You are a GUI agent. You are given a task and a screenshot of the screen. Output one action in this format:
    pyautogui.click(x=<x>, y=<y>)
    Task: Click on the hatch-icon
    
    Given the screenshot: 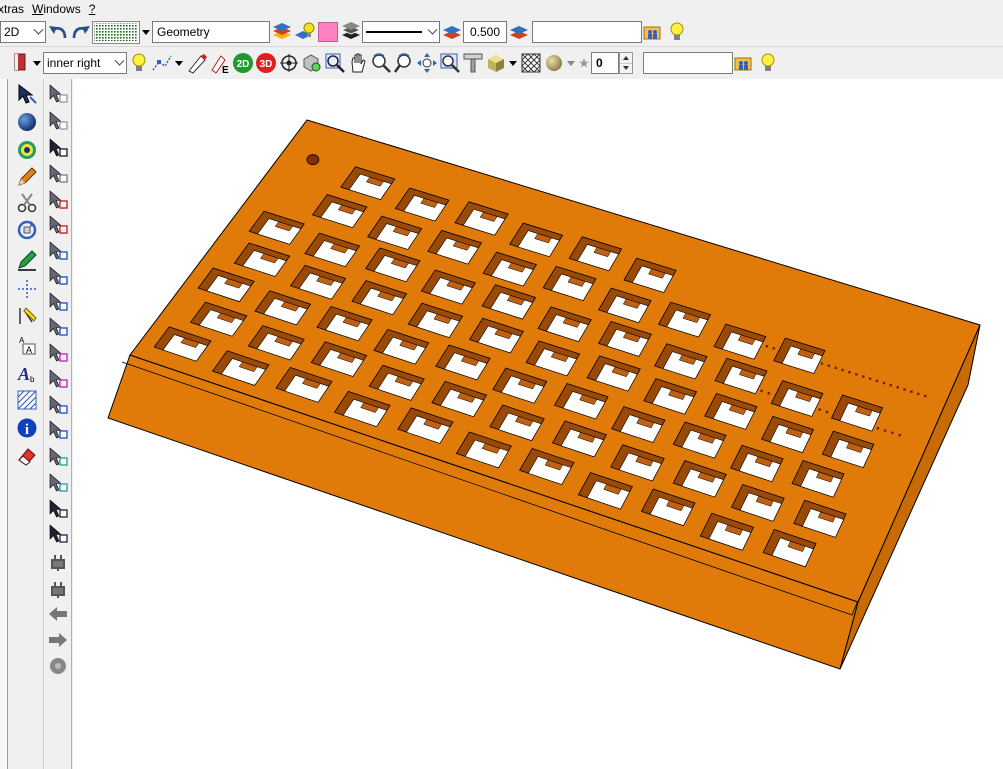 What is the action you would take?
    pyautogui.click(x=530, y=63)
    